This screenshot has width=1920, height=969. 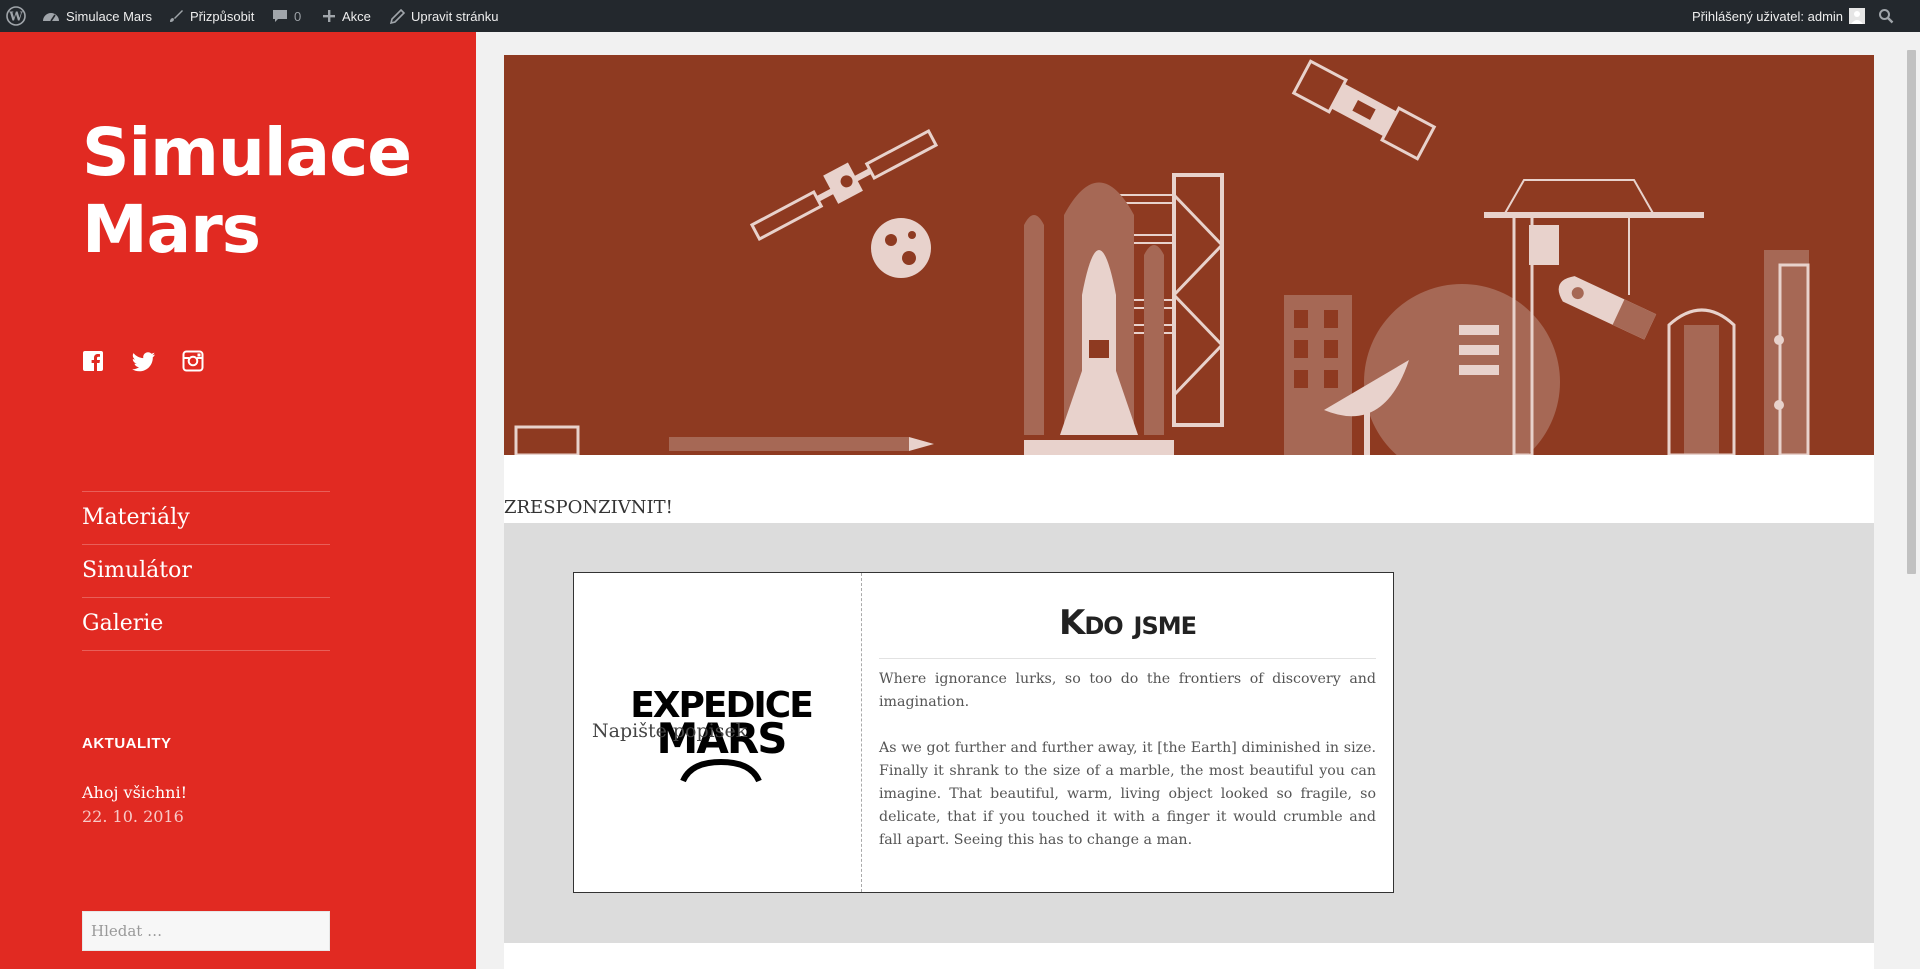 I want to click on edit-page-label: Upravit stránku, so click(x=455, y=16).